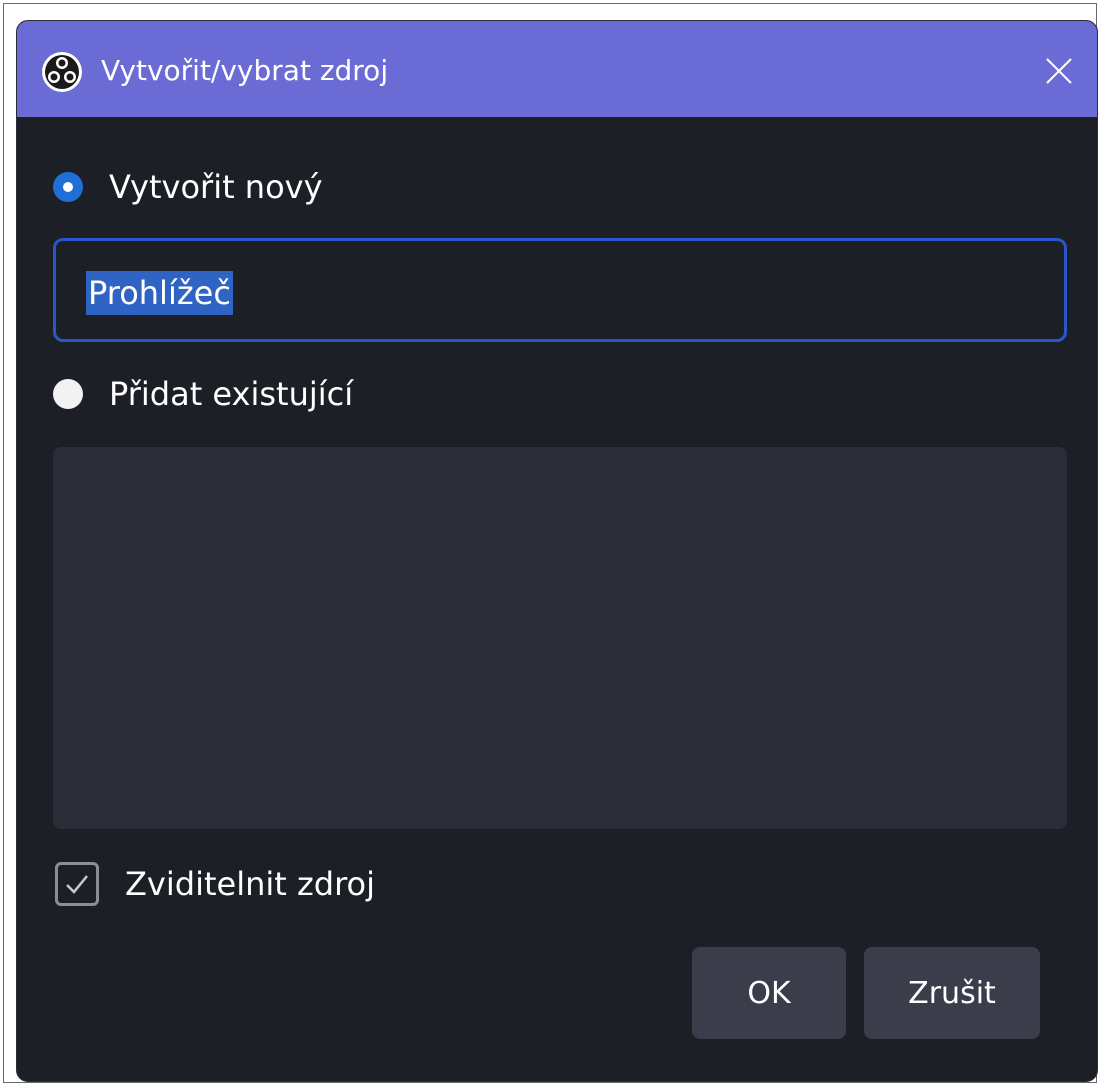 The height and width of the screenshot is (1086, 1101). I want to click on visibility-checkbox-box, so click(77, 884).